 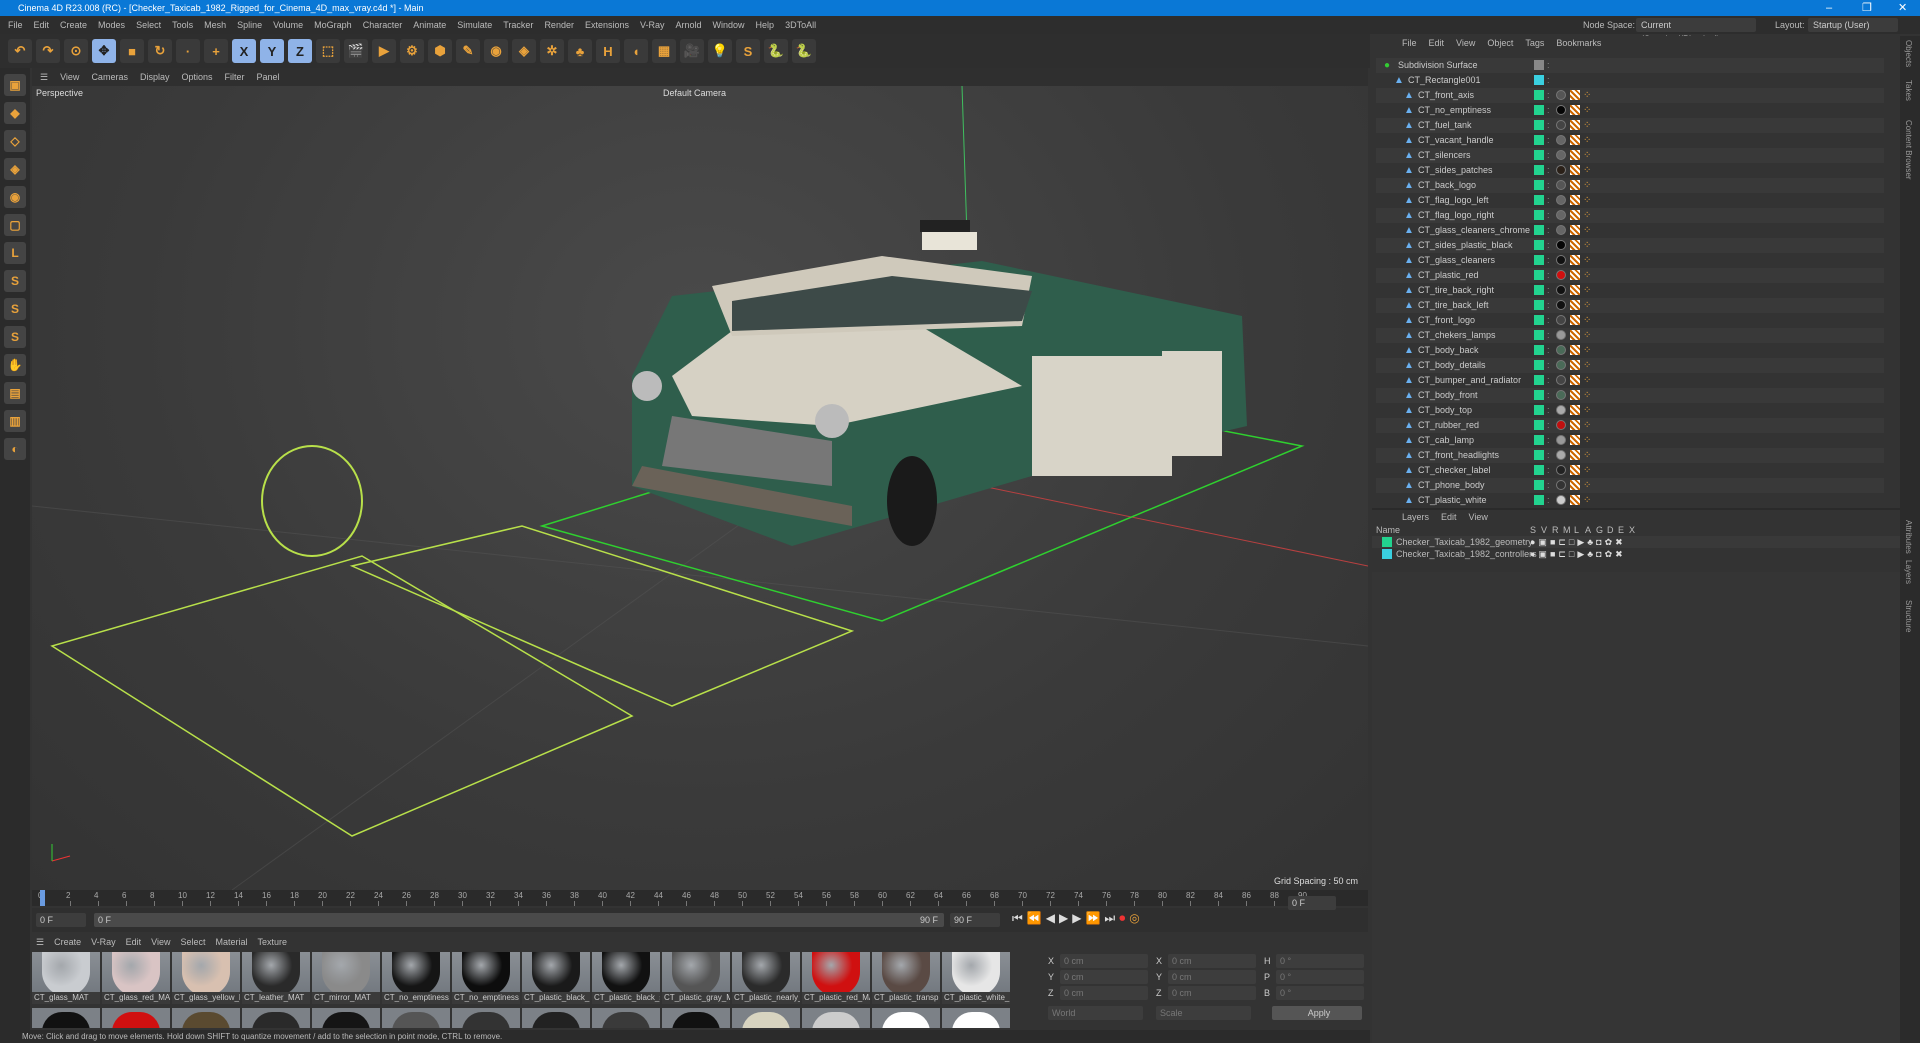 I want to click on object-row: ▲ CT_flag_logo_left: ⁘, so click(x=1630, y=200).